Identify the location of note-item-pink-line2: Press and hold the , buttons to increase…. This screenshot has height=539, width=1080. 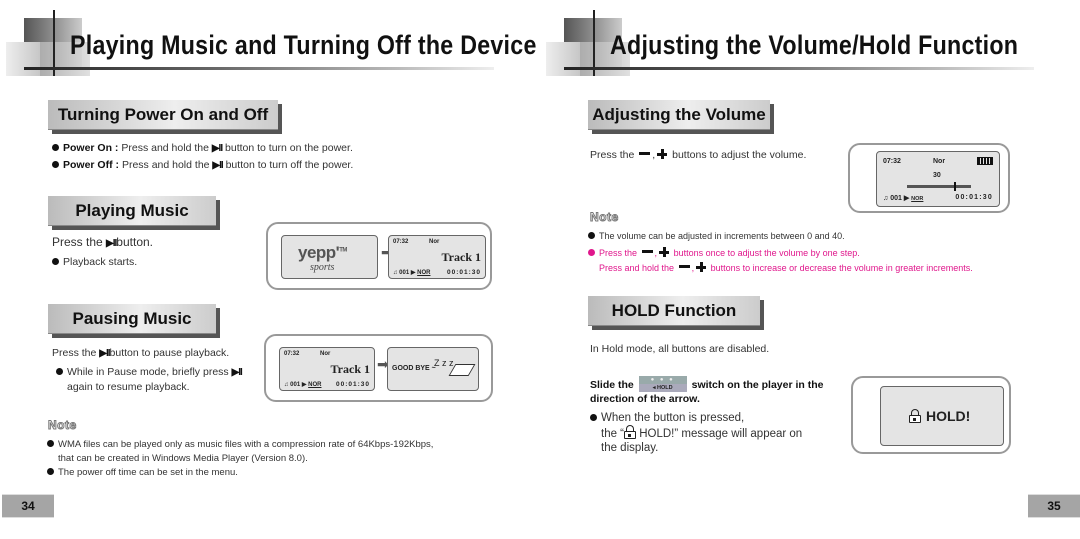
(786, 267).